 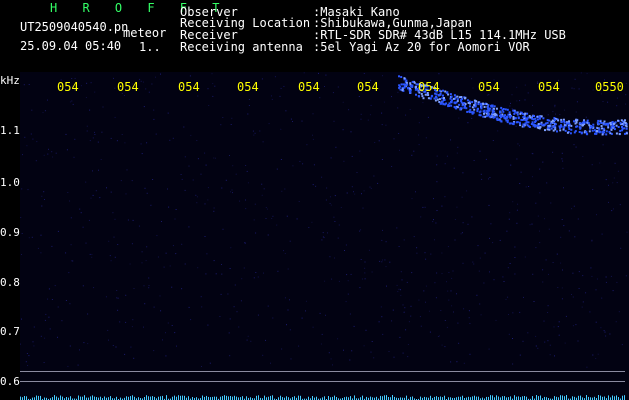 What do you see at coordinates (150, 47) in the screenshot?
I see `file-extra: 1..` at bounding box center [150, 47].